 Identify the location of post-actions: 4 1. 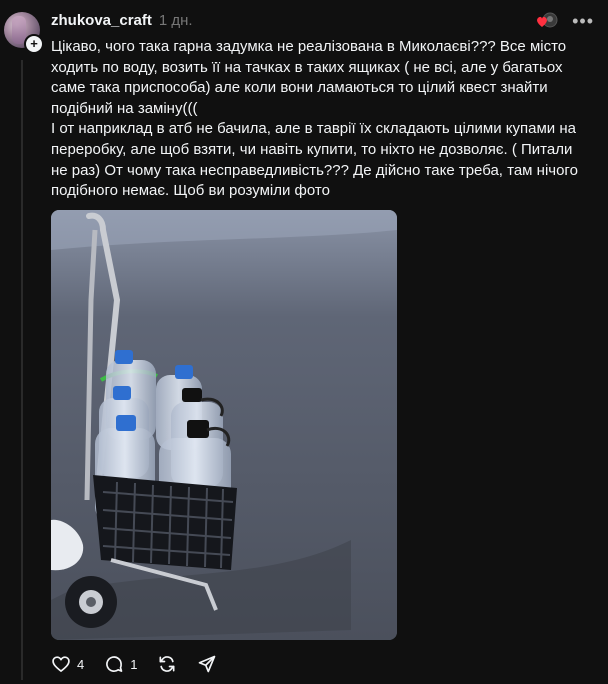
(134, 664).